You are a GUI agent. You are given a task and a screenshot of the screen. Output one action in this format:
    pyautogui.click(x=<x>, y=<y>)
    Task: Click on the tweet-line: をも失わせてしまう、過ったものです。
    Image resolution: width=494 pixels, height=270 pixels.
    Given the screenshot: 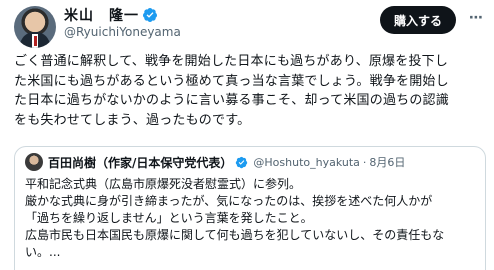 What is the action you would take?
    pyautogui.click(x=132, y=120)
    